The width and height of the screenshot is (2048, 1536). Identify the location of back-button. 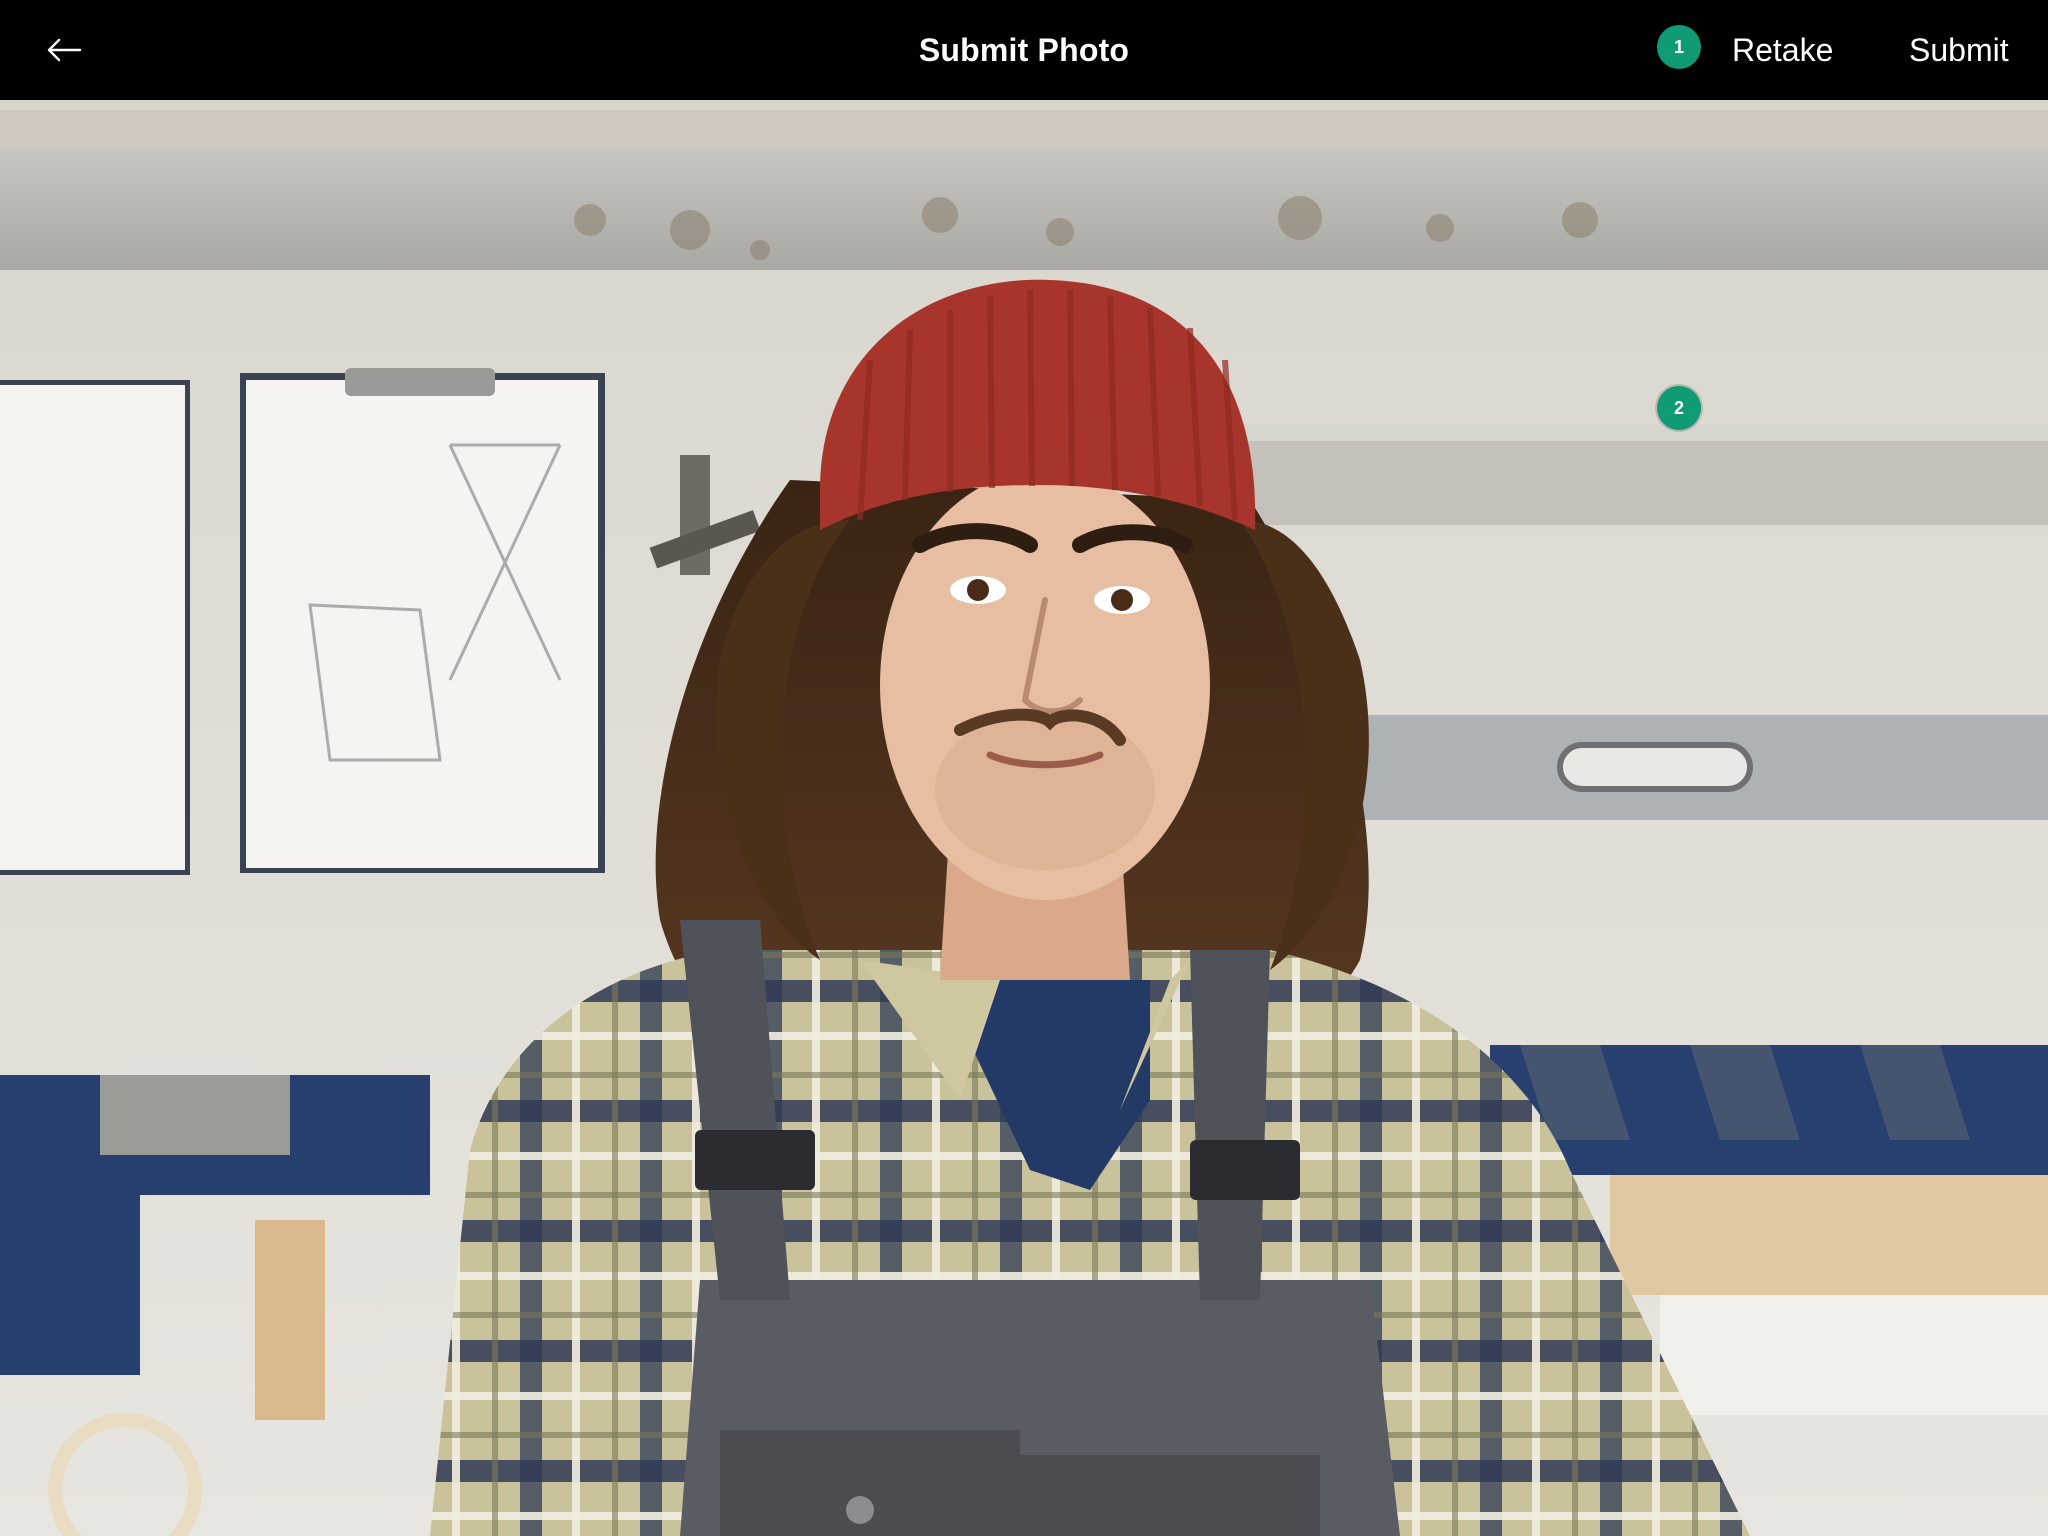
(64, 50).